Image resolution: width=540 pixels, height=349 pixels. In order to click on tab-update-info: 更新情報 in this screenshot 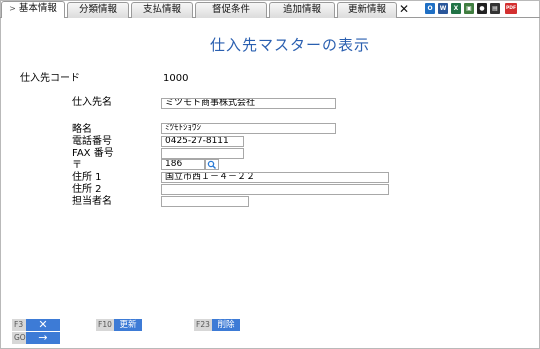, I will do `click(367, 10)`.